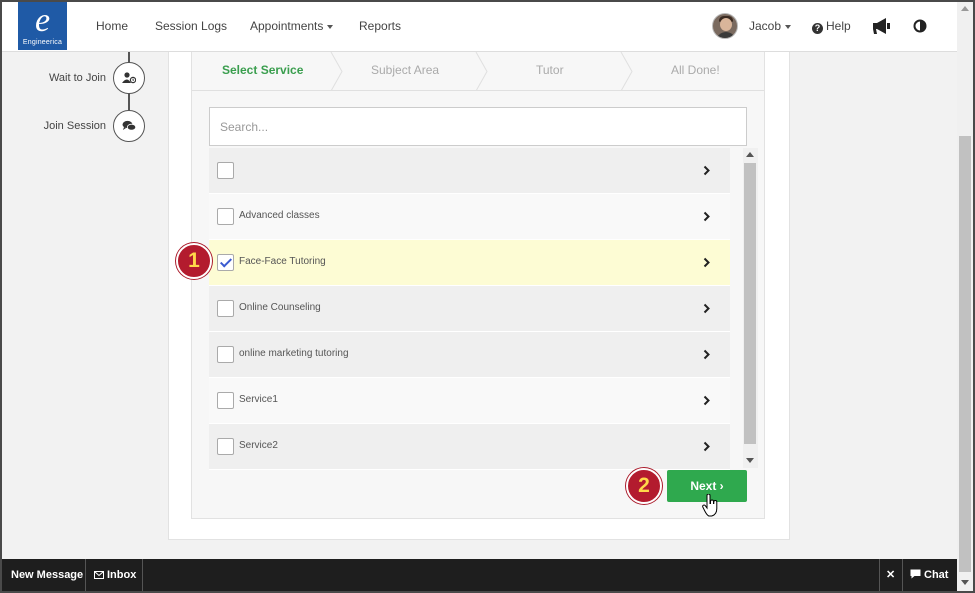 The height and width of the screenshot is (593, 975). What do you see at coordinates (725, 26) in the screenshot?
I see `avatar` at bounding box center [725, 26].